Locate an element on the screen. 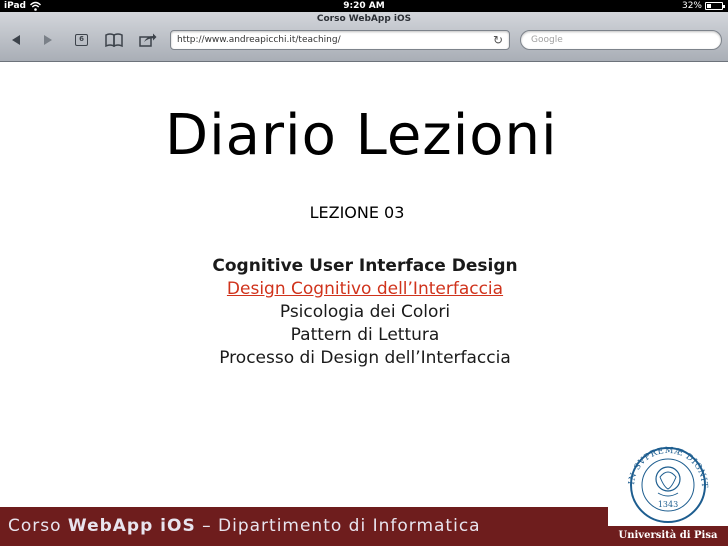 This screenshot has height=546, width=728. forward-button is located at coordinates (48, 40).